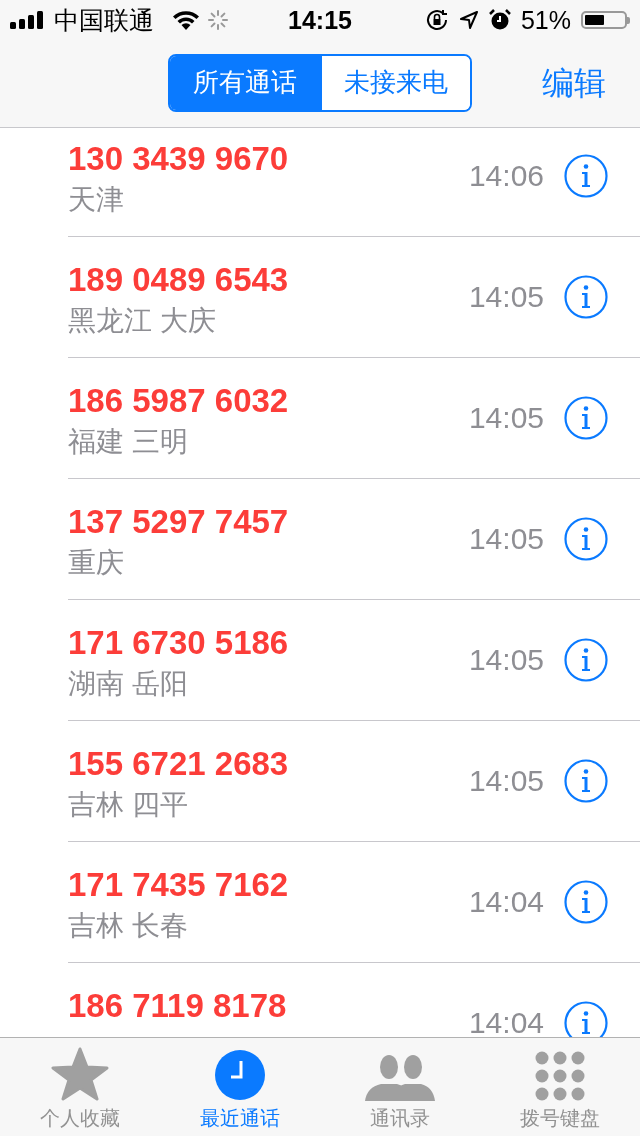  What do you see at coordinates (128, 442) in the screenshot?
I see `call-location: 福建 三明` at bounding box center [128, 442].